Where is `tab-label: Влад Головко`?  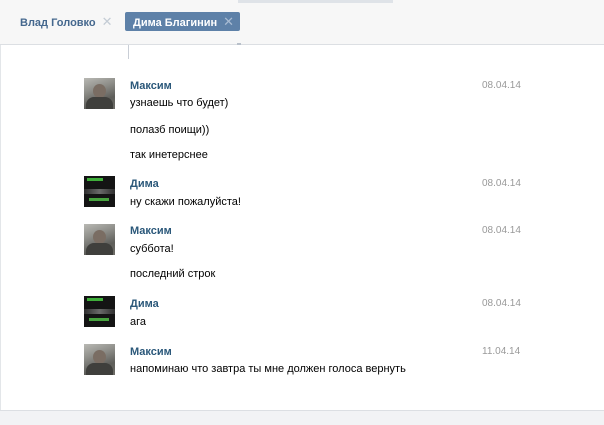
tab-label: Влад Головко is located at coordinates (58, 23).